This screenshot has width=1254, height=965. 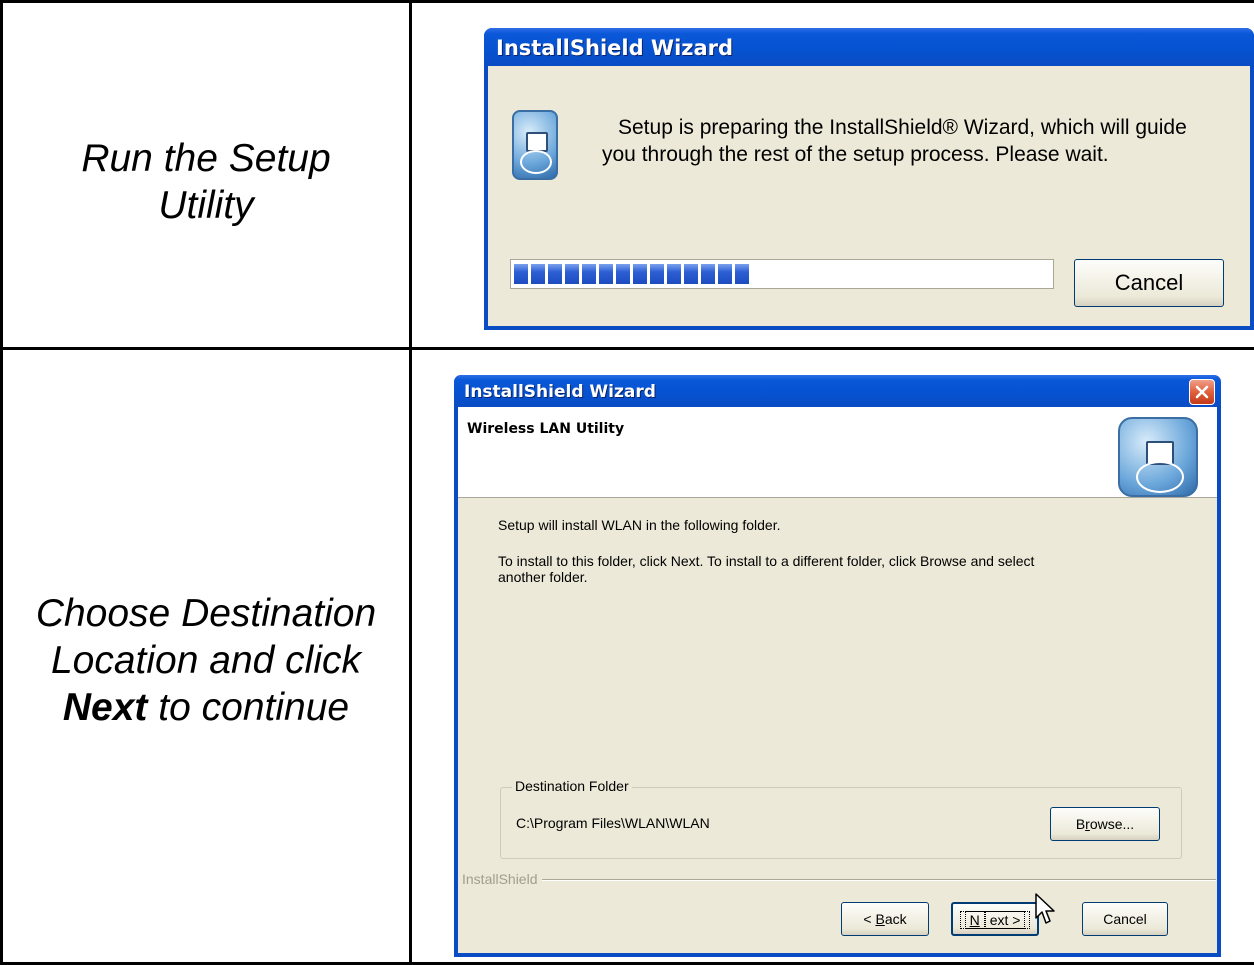 What do you see at coordinates (869, 47) in the screenshot?
I see `dialog1-titlebar: InstallShield Wizard` at bounding box center [869, 47].